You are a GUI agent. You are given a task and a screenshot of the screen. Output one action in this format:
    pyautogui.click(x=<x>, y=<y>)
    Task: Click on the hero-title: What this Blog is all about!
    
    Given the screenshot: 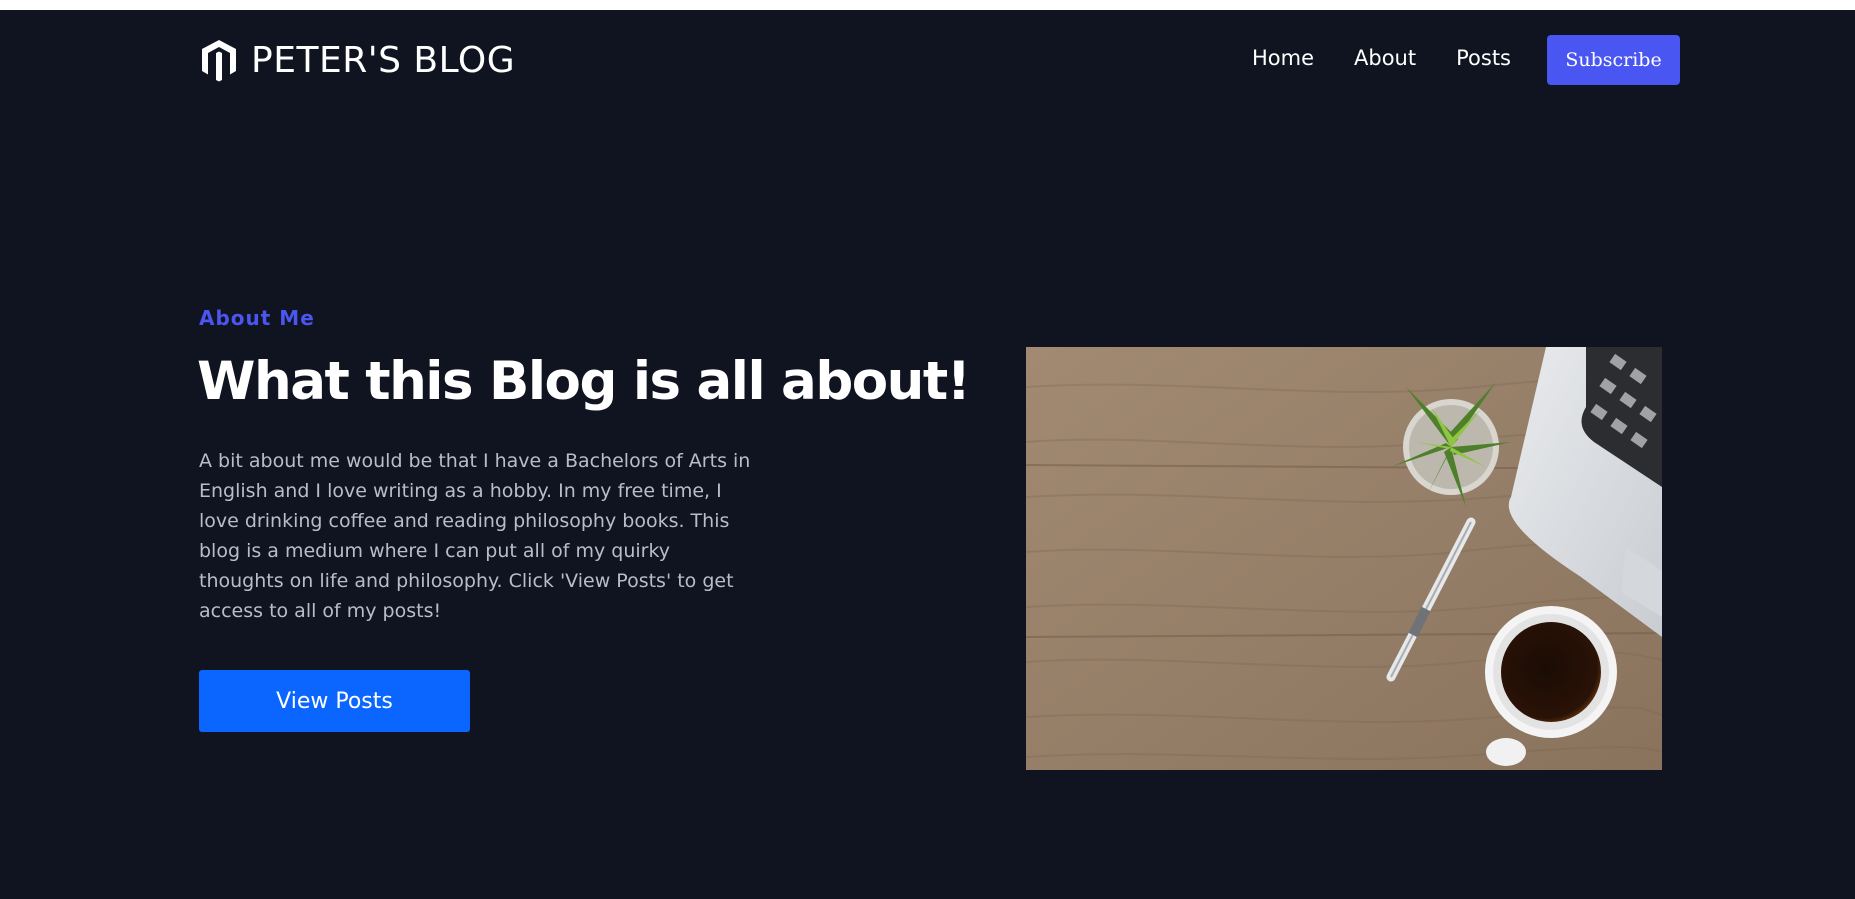 What is the action you would take?
    pyautogui.click(x=584, y=381)
    